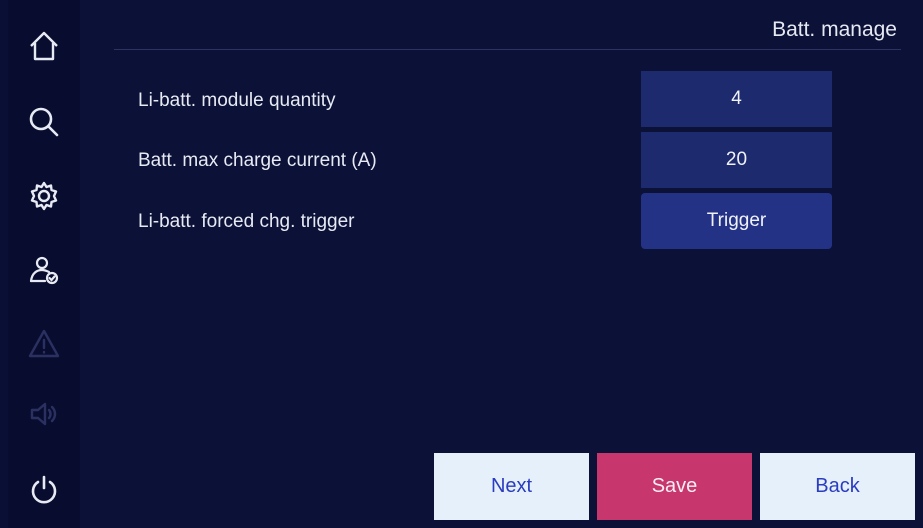  What do you see at coordinates (246, 221) in the screenshot?
I see `setting-label-forced-charge-trigger: Li-batt. forced chg. trigger` at bounding box center [246, 221].